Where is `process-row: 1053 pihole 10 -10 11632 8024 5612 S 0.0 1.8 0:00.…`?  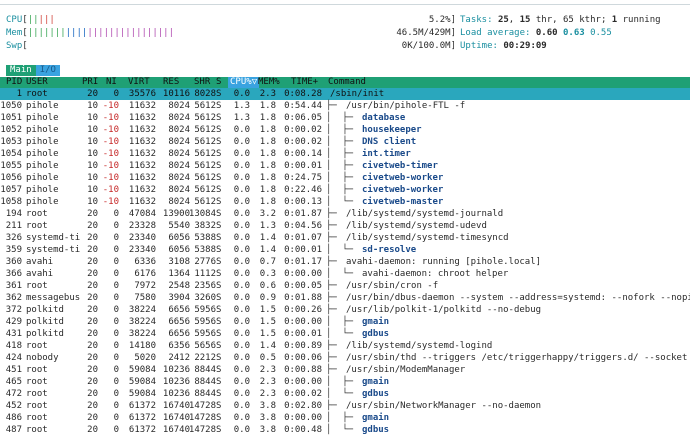 process-row: 1053 pihole 10 -10 11632 8024 5612 S 0.0 1.8 0:00.… is located at coordinates (345, 142).